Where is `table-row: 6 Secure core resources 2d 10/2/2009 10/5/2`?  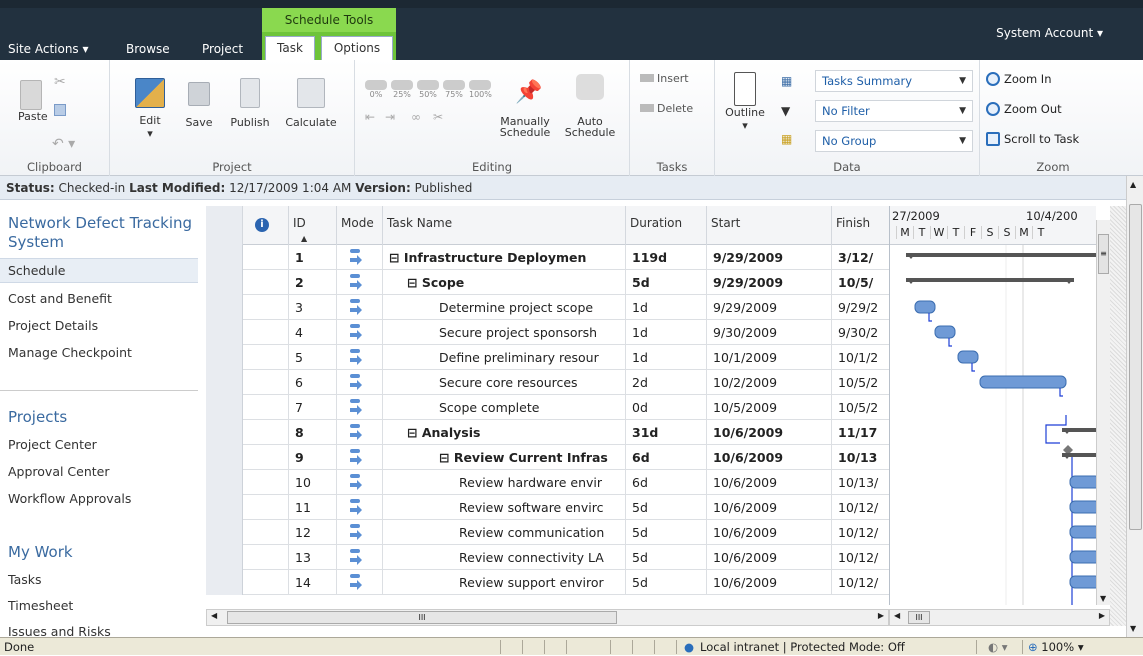 table-row: 6 Secure core resources 2d 10/2/2009 10/5/2 is located at coordinates (547, 382).